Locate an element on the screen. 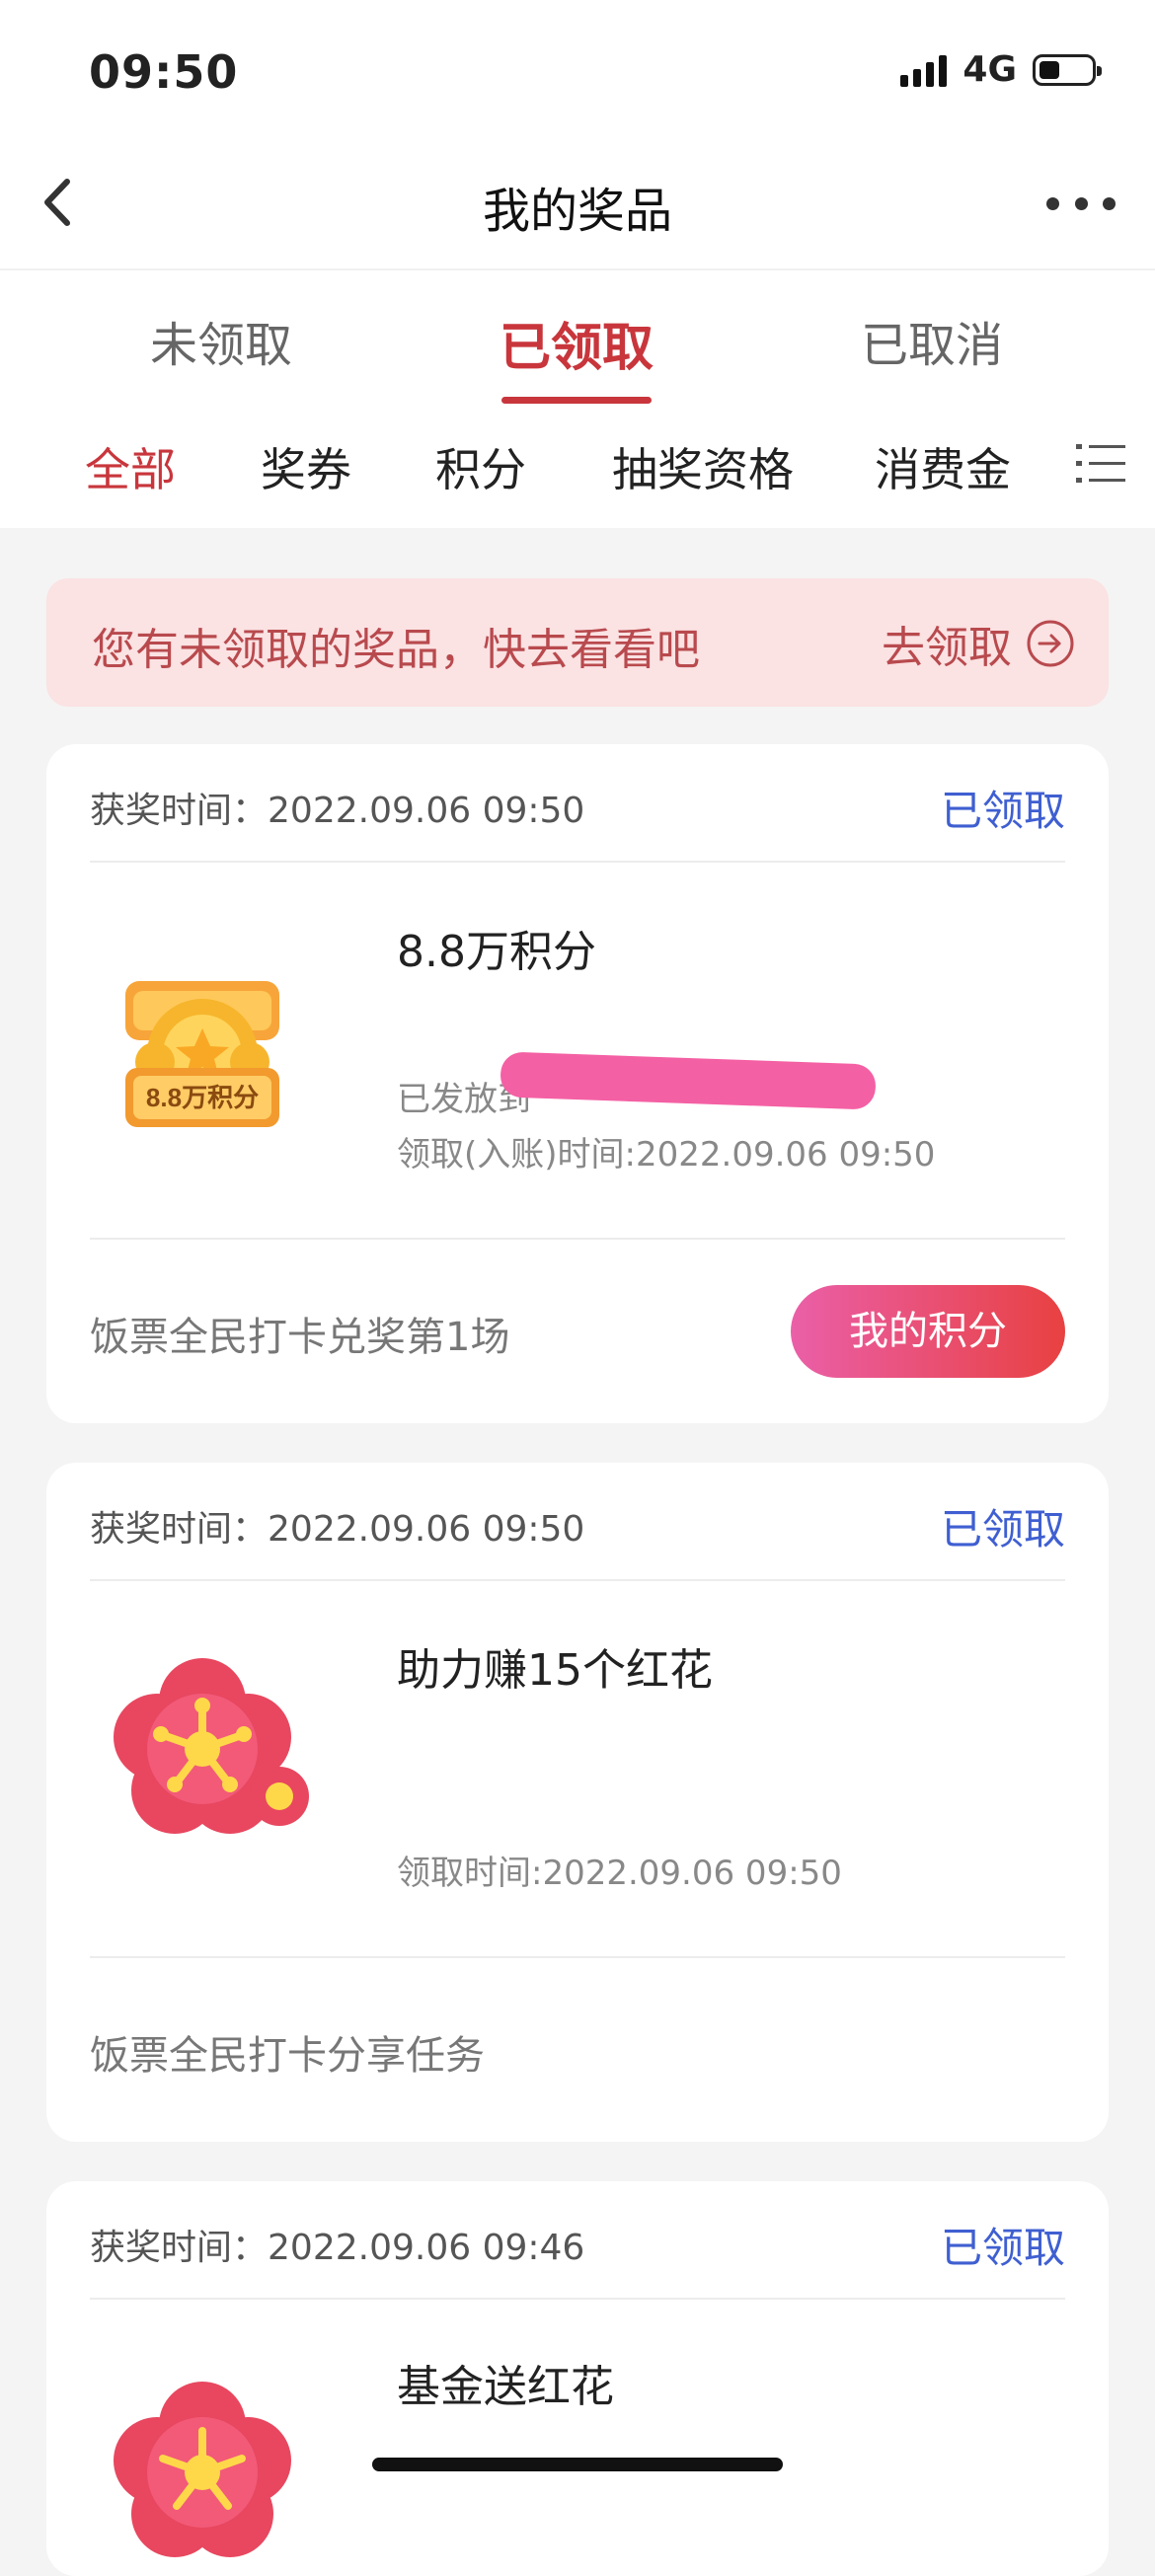 Image resolution: width=1155 pixels, height=2576 pixels. card-footer: 饭票全民打卡分享任务 is located at coordinates (577, 2049).